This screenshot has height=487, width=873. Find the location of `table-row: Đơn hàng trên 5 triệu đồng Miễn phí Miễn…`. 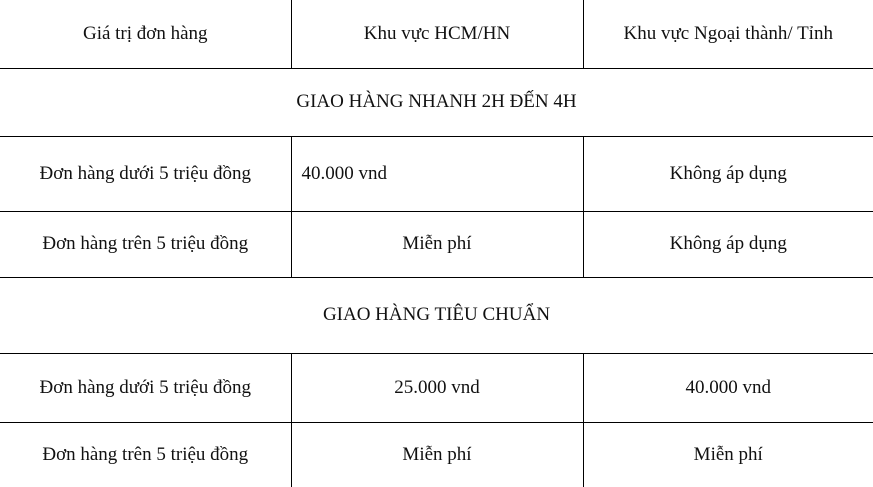

table-row: Đơn hàng trên 5 triệu đồng Miễn phí Miễn… is located at coordinates (436, 454).